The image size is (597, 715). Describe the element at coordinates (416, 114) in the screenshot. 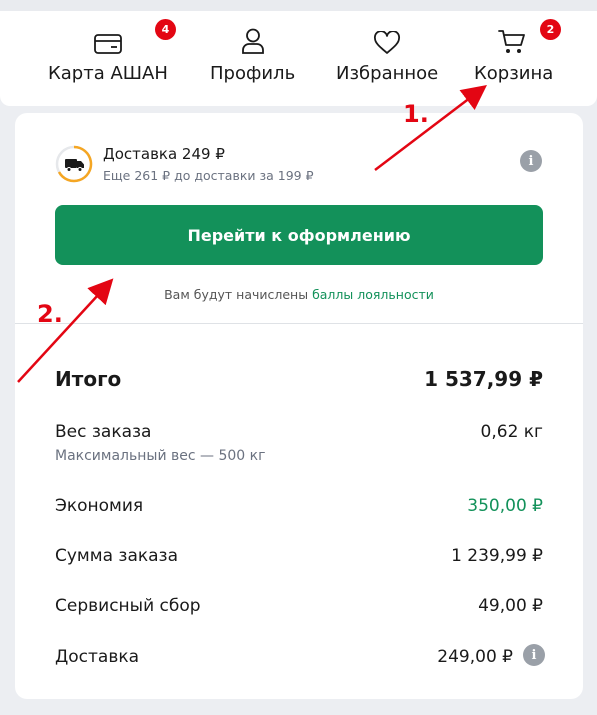

I see `annotation-one: 1.` at that location.